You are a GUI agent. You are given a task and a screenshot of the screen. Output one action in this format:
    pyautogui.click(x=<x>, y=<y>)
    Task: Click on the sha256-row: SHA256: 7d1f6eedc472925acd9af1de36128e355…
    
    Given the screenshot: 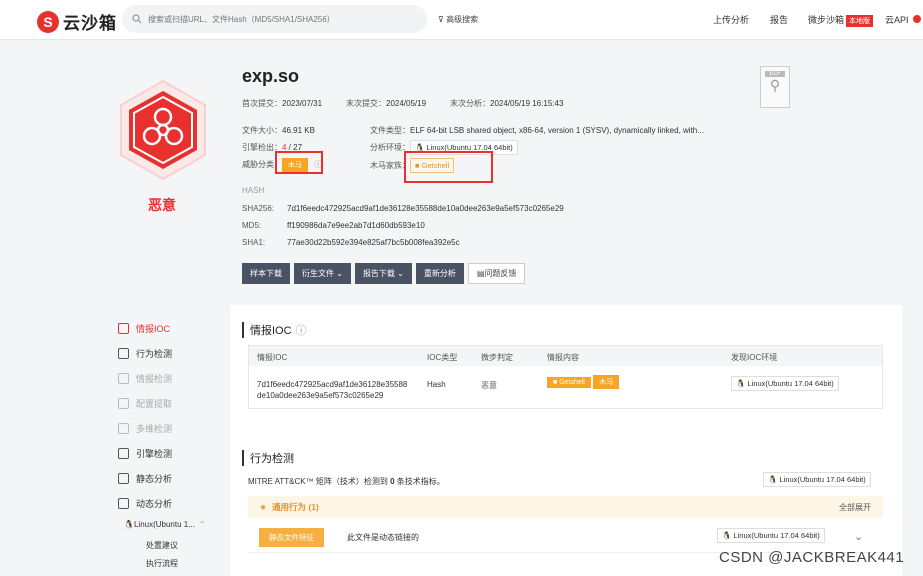 What is the action you would take?
    pyautogui.click(x=403, y=208)
    